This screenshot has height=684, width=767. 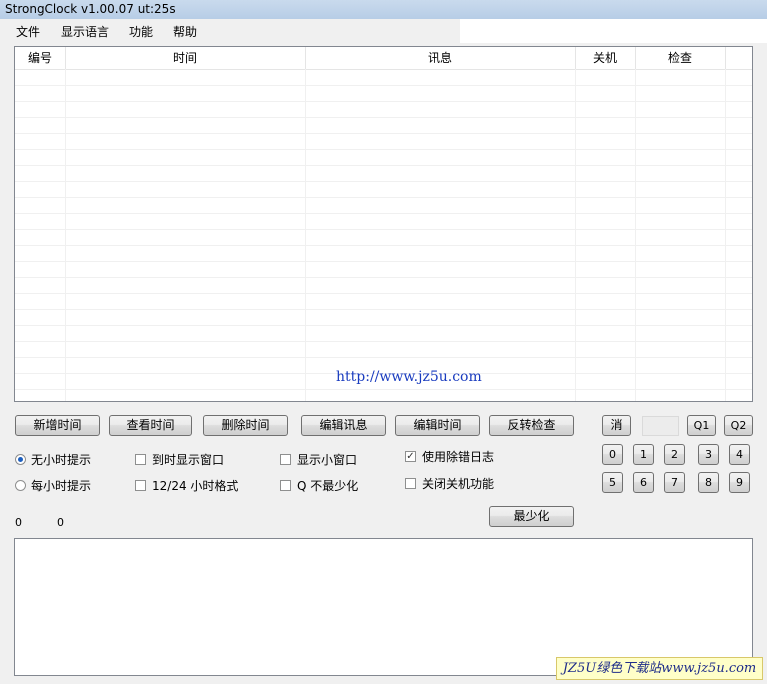 What do you see at coordinates (708, 482) in the screenshot?
I see `digit-8-button: 8` at bounding box center [708, 482].